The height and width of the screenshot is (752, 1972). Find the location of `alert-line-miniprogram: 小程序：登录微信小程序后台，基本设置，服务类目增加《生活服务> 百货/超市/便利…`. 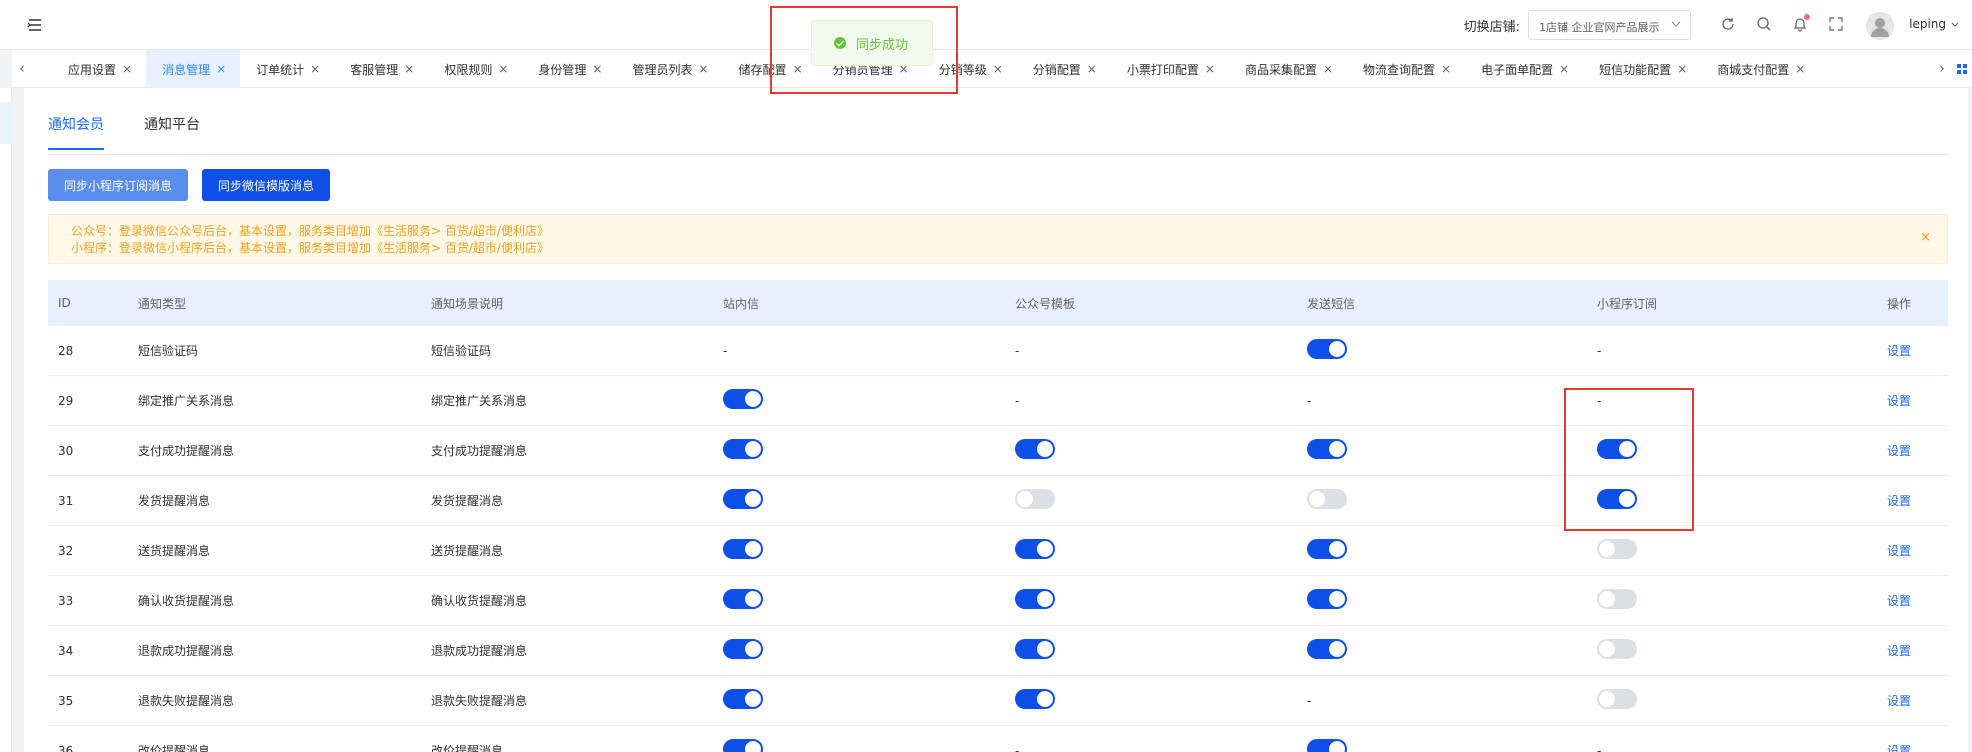

alert-line-miniprogram: 小程序：登录微信小程序后台，基本设置，服务类目增加《生活服务> 百货/超市/便利… is located at coordinates (310, 248).